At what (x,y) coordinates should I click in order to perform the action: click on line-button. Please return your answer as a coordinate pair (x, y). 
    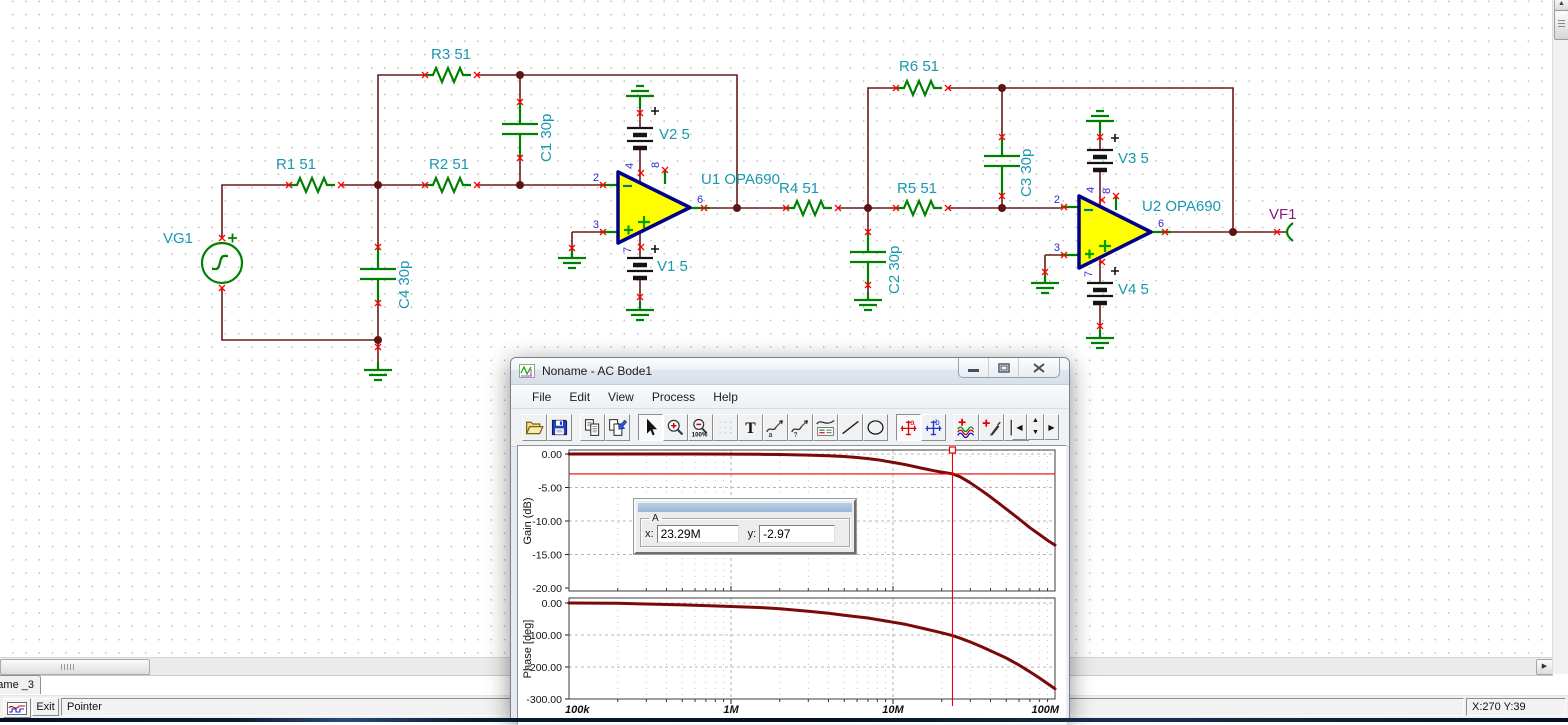
    Looking at the image, I should click on (850, 427).